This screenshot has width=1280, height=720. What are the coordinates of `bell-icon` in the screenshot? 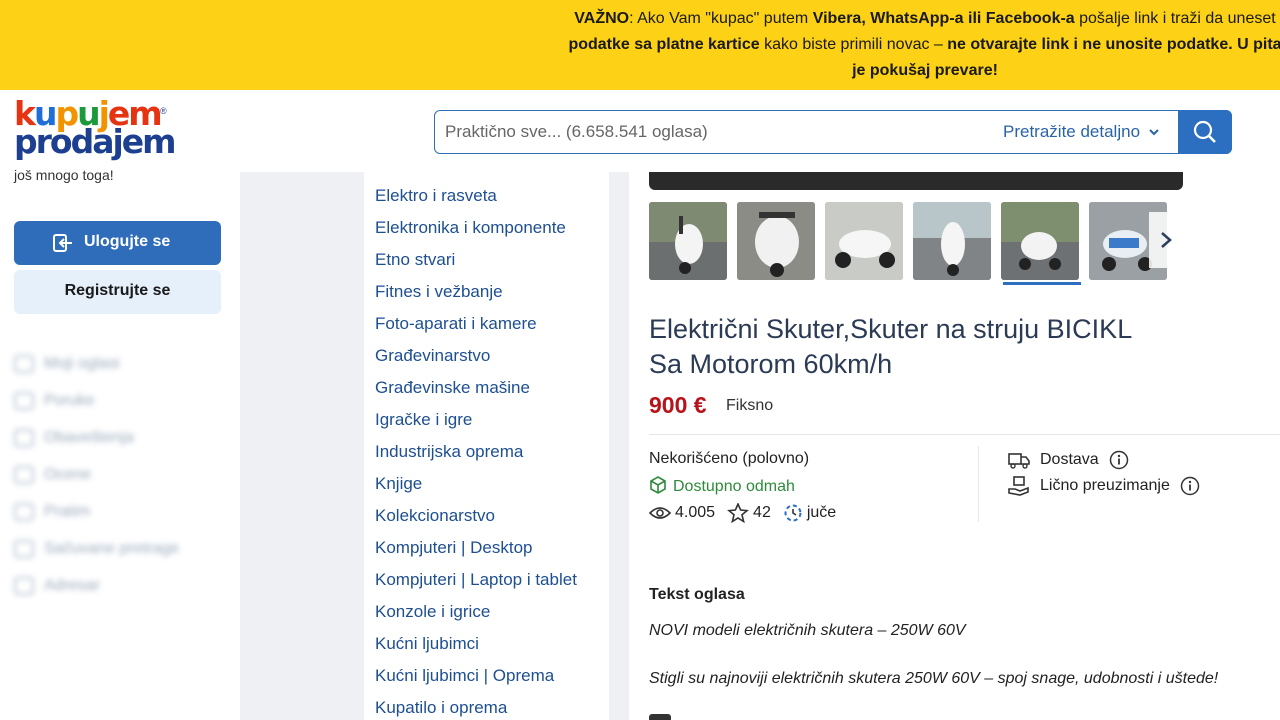 It's located at (24, 437).